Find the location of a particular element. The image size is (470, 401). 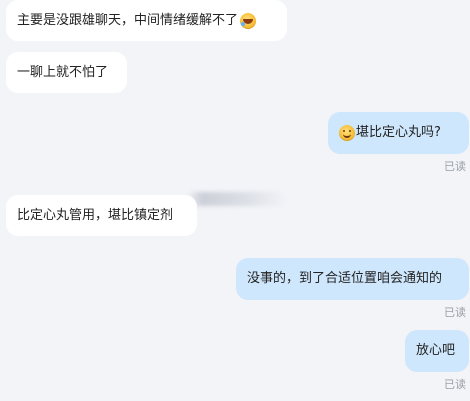

message-bubble-incoming: 一聊上就不怕了 is located at coordinates (66, 72).